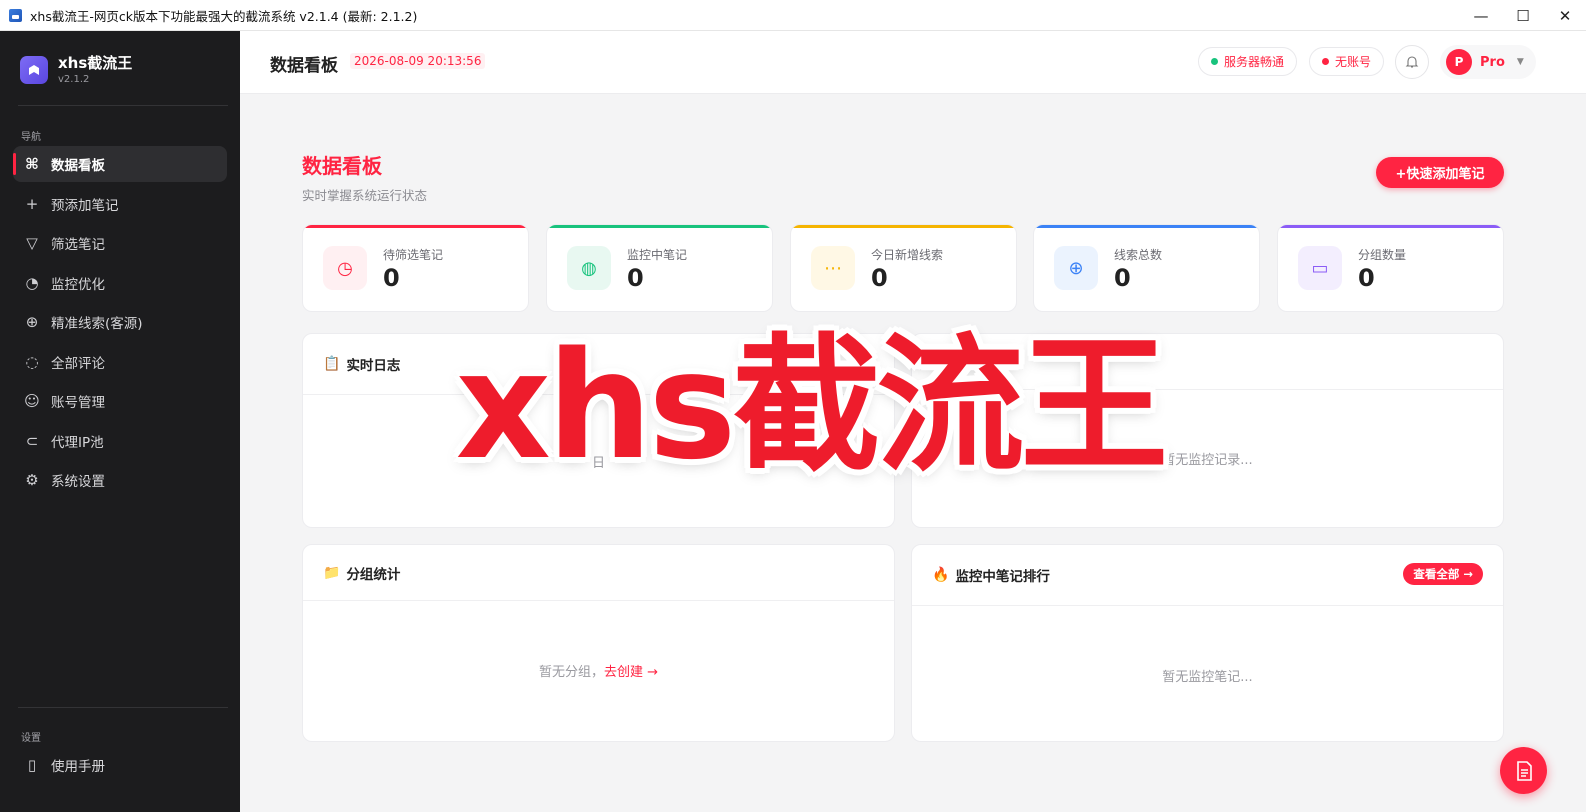 Image resolution: width=1586 pixels, height=812 pixels. Describe the element at coordinates (32, 243) in the screenshot. I see `filter-icon: ▽` at that location.